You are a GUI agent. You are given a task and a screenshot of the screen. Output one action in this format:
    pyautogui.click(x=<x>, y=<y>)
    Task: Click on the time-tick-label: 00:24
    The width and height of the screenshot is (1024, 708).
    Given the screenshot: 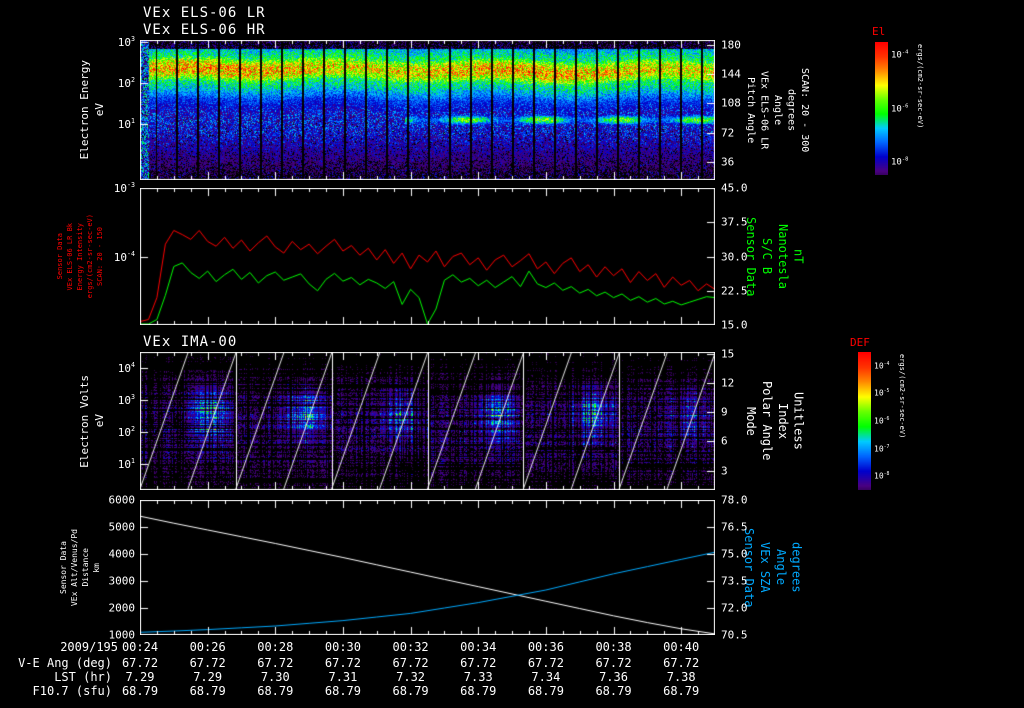 What is the action you would take?
    pyautogui.click(x=140, y=647)
    